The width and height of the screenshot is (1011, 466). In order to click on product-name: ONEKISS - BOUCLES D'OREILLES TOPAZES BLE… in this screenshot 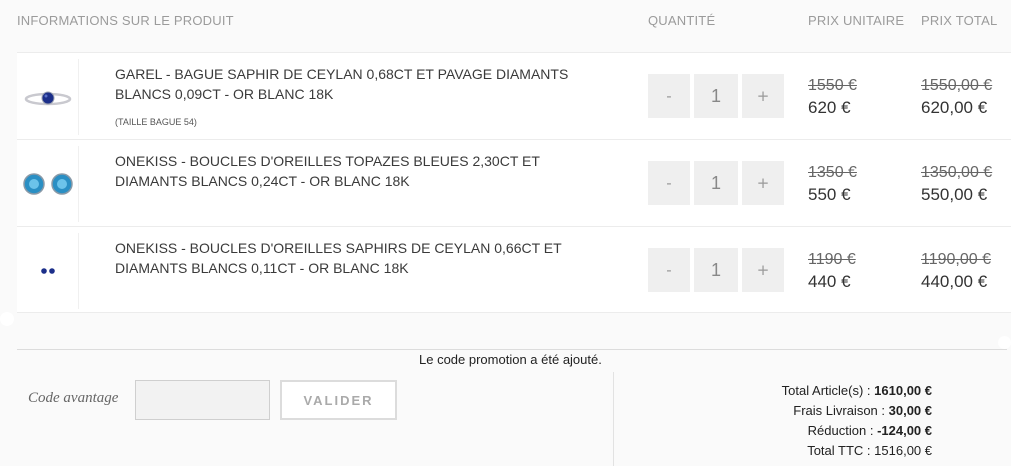, I will do `click(350, 171)`.